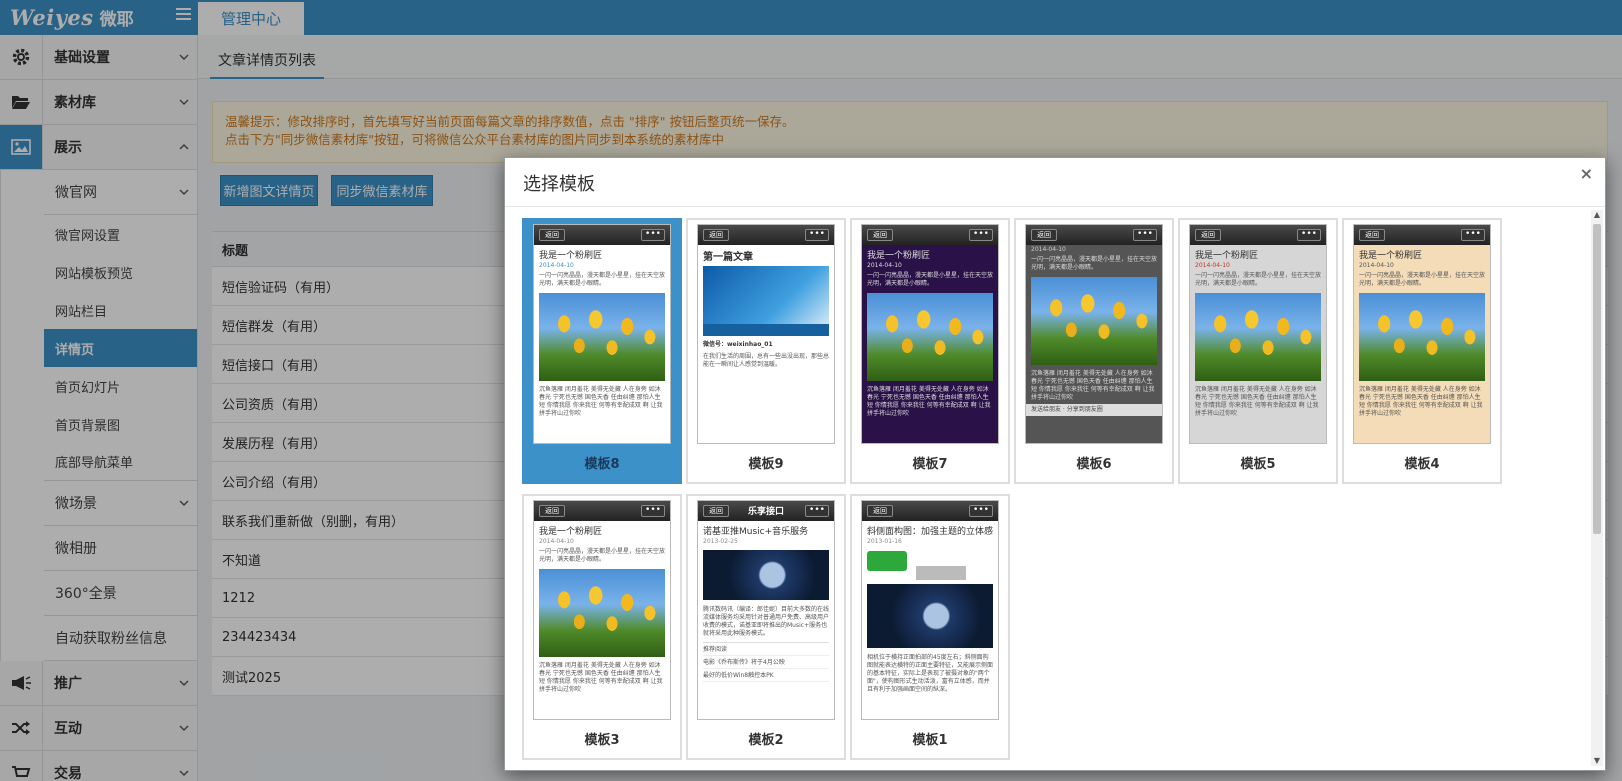 This screenshot has height=781, width=1622. I want to click on template-label: 模板8, so click(602, 464).